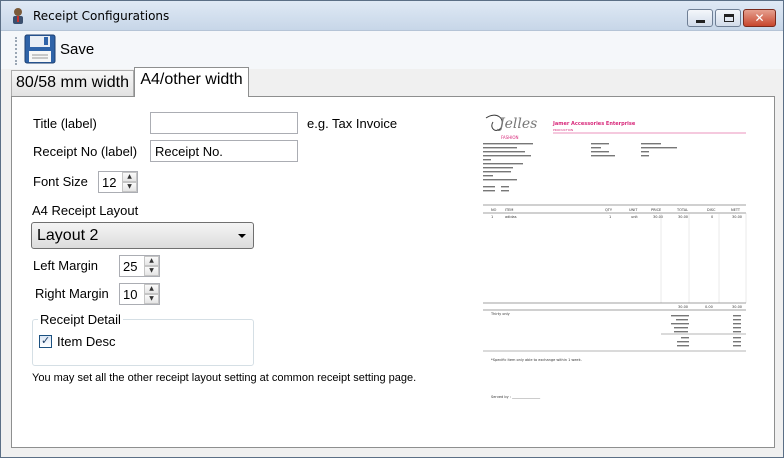 The height and width of the screenshot is (458, 784). What do you see at coordinates (515, 397) in the screenshot?
I see `preview-served-by: Served by : ________________` at bounding box center [515, 397].